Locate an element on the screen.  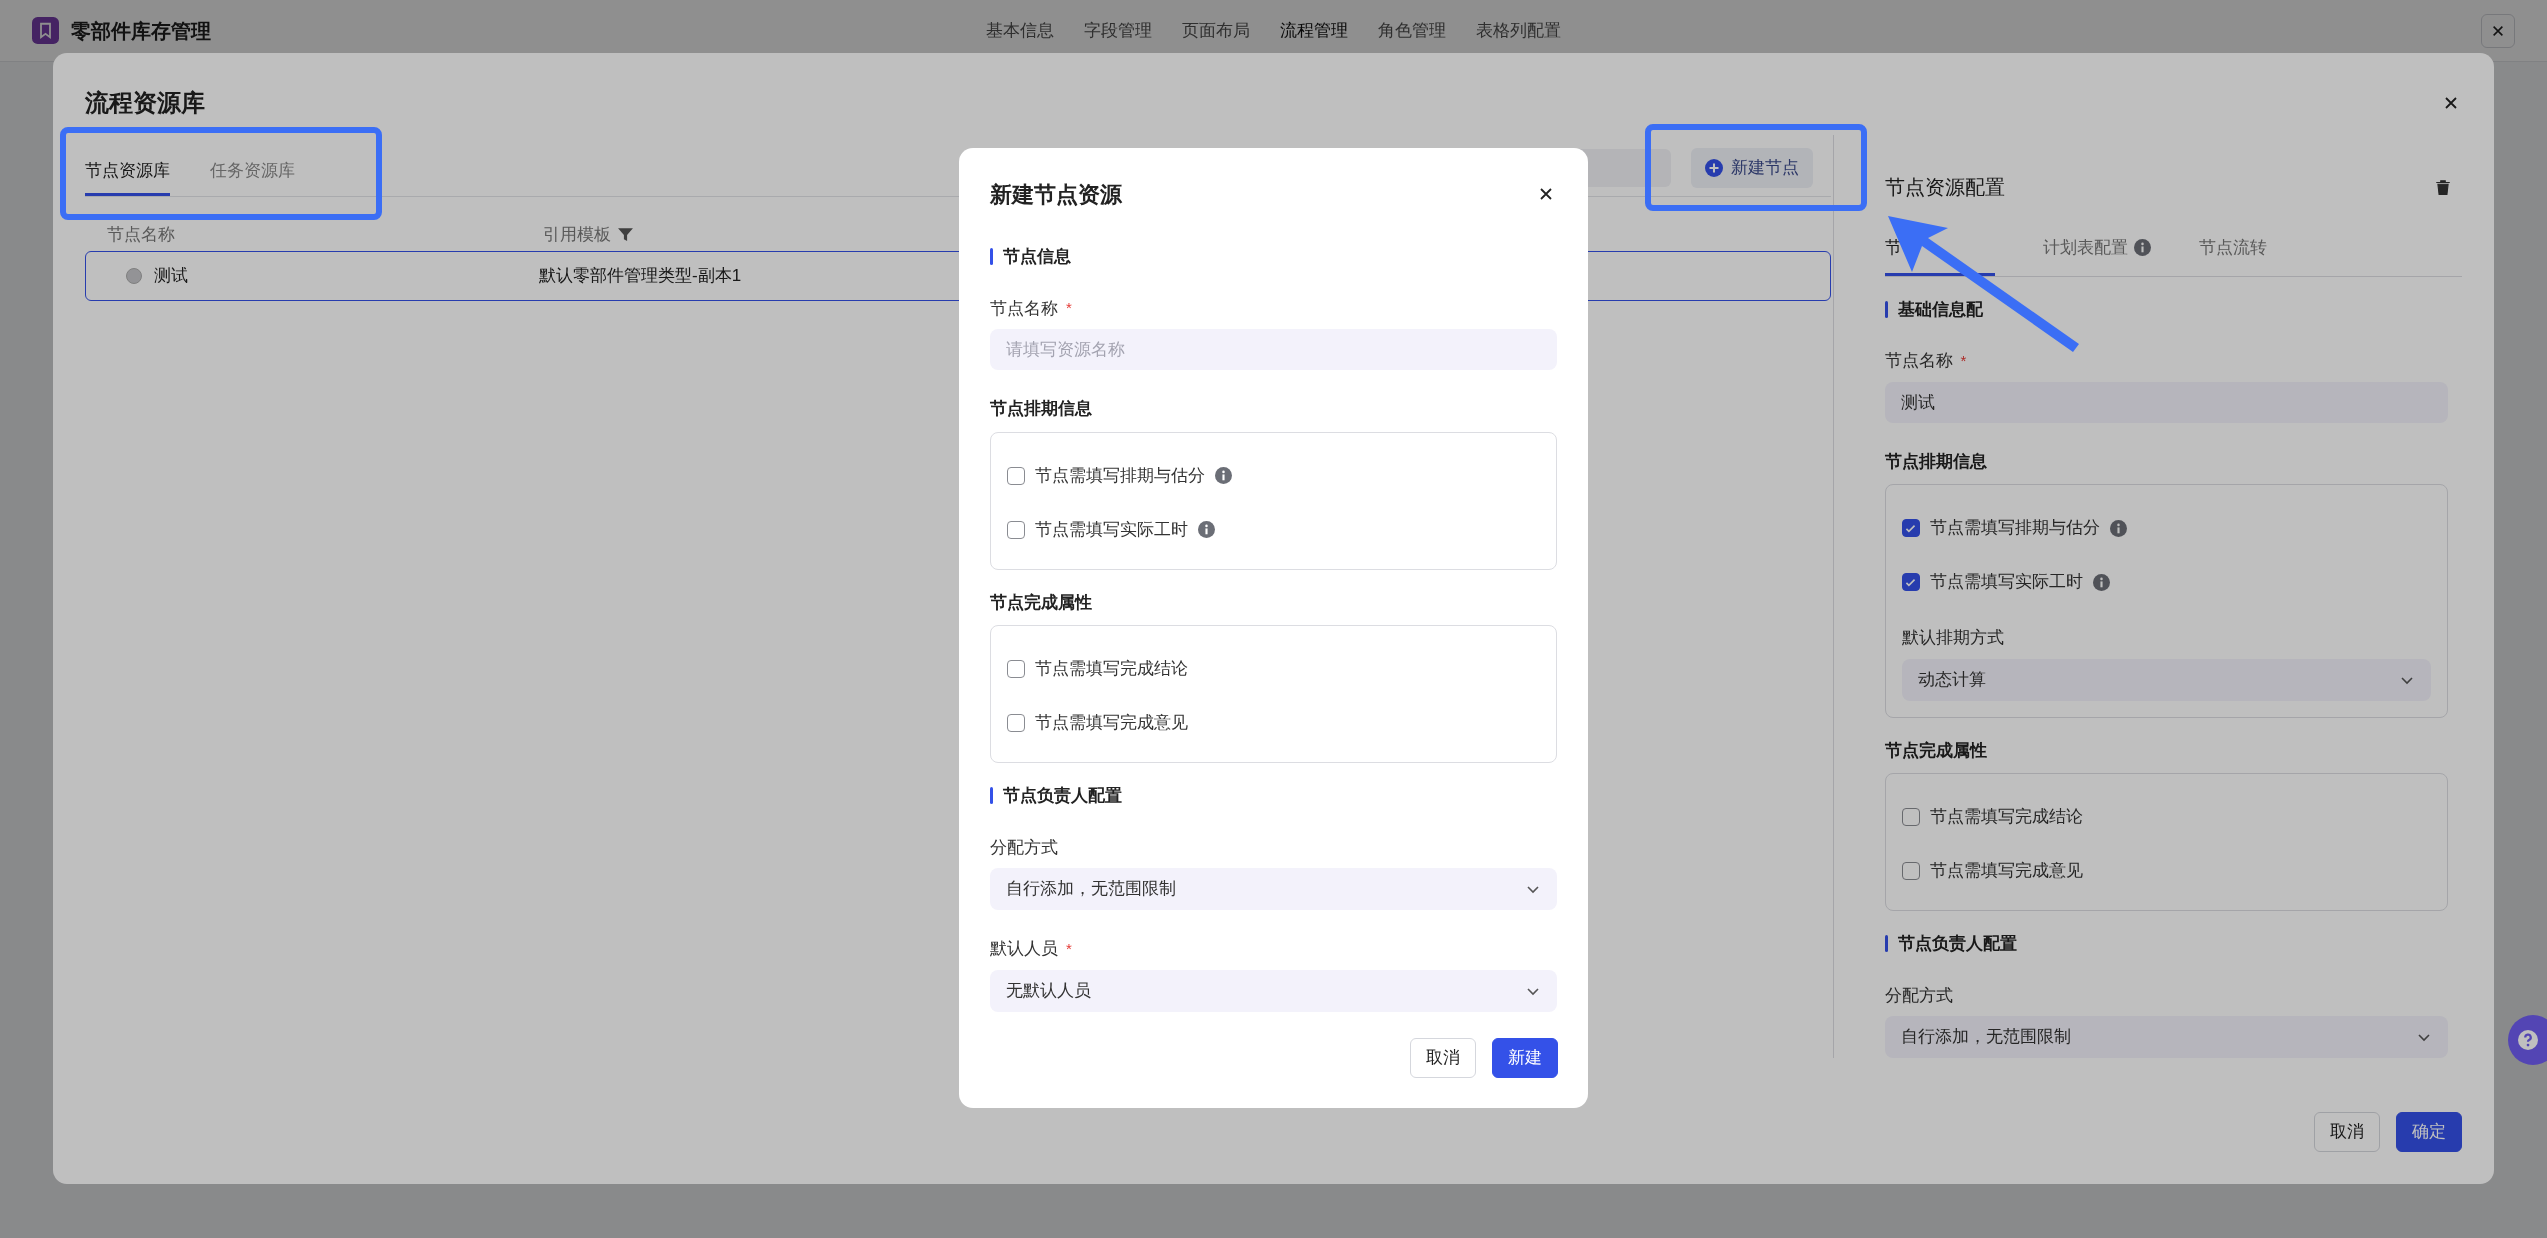
field-label: 节点名称 is located at coordinates (1918, 361).